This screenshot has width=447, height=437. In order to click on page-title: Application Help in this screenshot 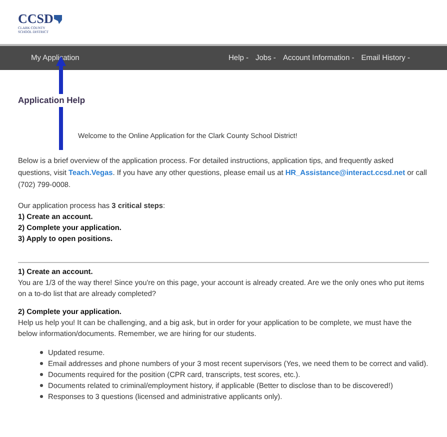, I will do `click(52, 100)`.